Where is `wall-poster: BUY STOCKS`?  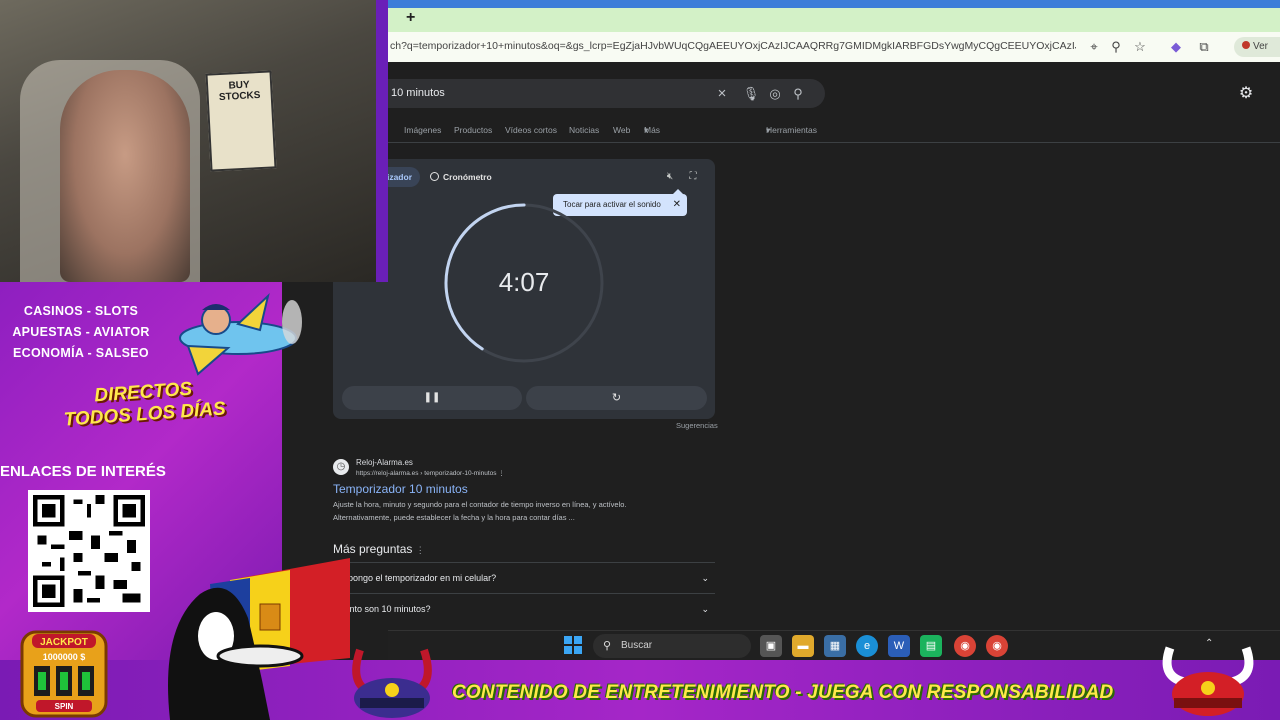 wall-poster: BUY STOCKS is located at coordinates (241, 121).